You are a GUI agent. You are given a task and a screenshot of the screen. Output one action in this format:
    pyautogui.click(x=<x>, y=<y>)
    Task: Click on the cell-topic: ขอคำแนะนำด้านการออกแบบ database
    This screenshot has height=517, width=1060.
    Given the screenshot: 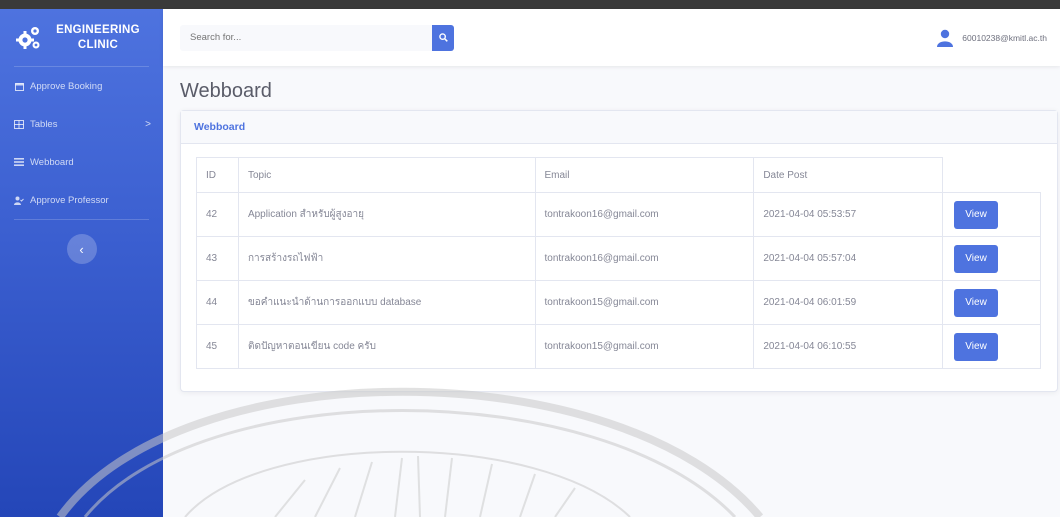 What is the action you would take?
    pyautogui.click(x=386, y=302)
    